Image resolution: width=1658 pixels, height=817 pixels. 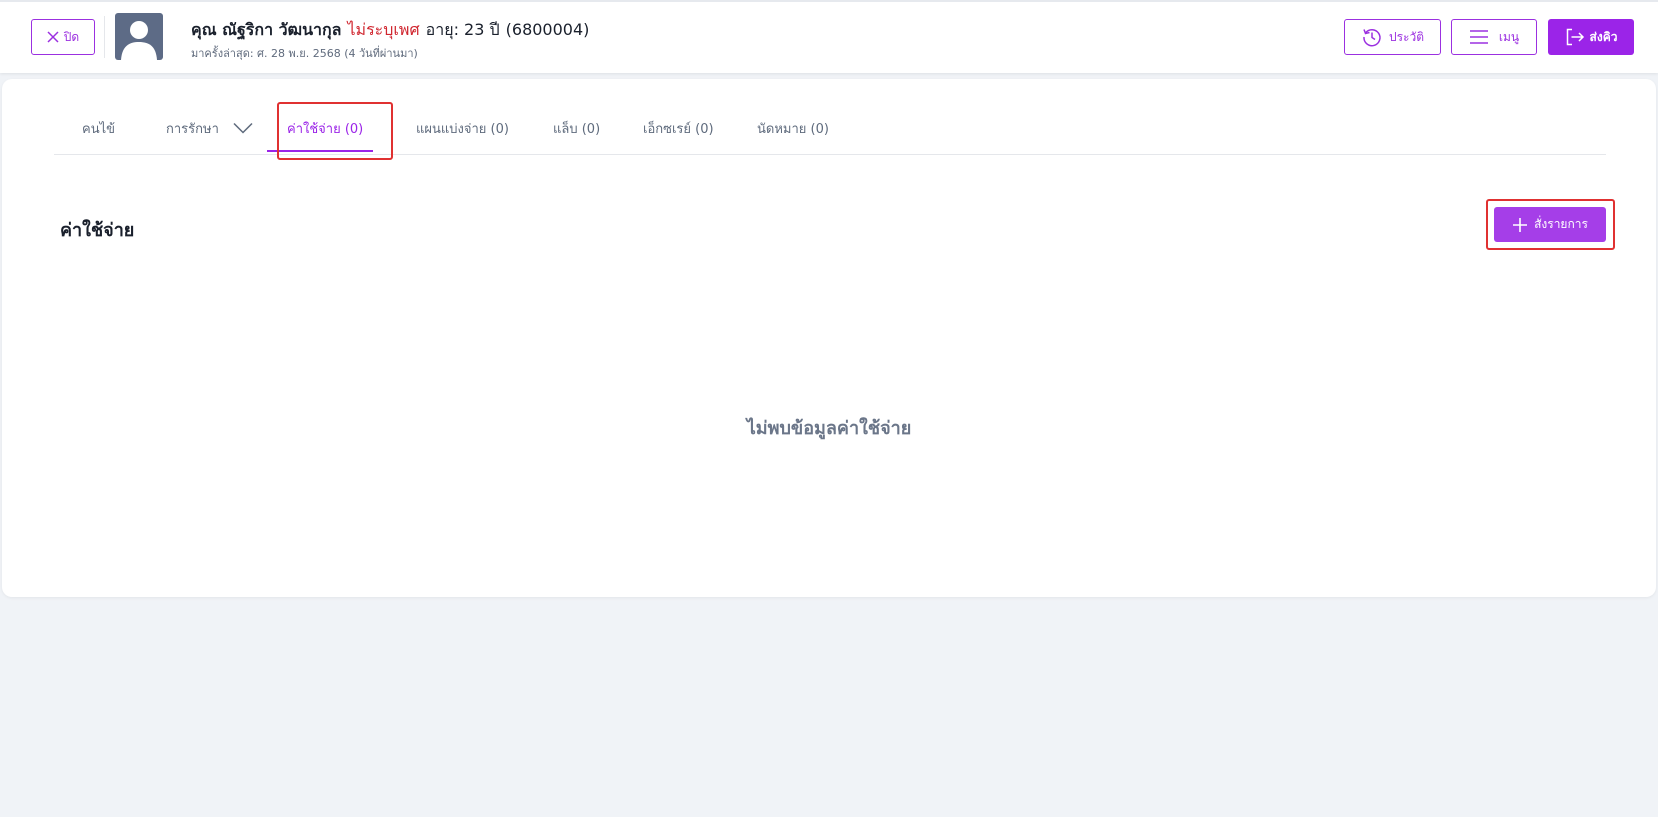 What do you see at coordinates (462, 29) in the screenshot?
I see `patient-age: อายุ: 23 ปี` at bounding box center [462, 29].